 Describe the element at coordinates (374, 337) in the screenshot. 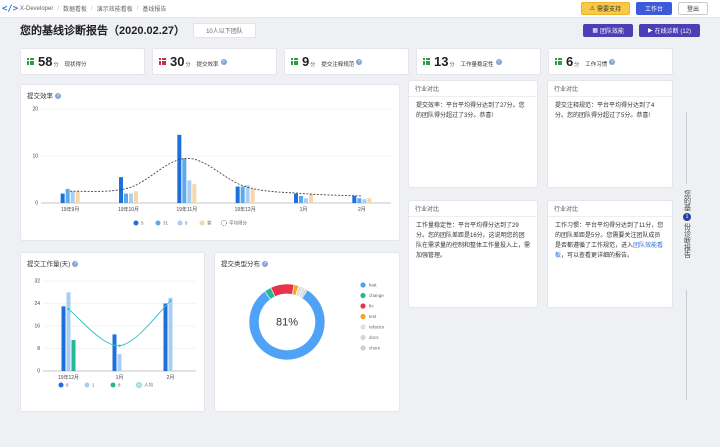

I see `legend-label: docs` at that location.